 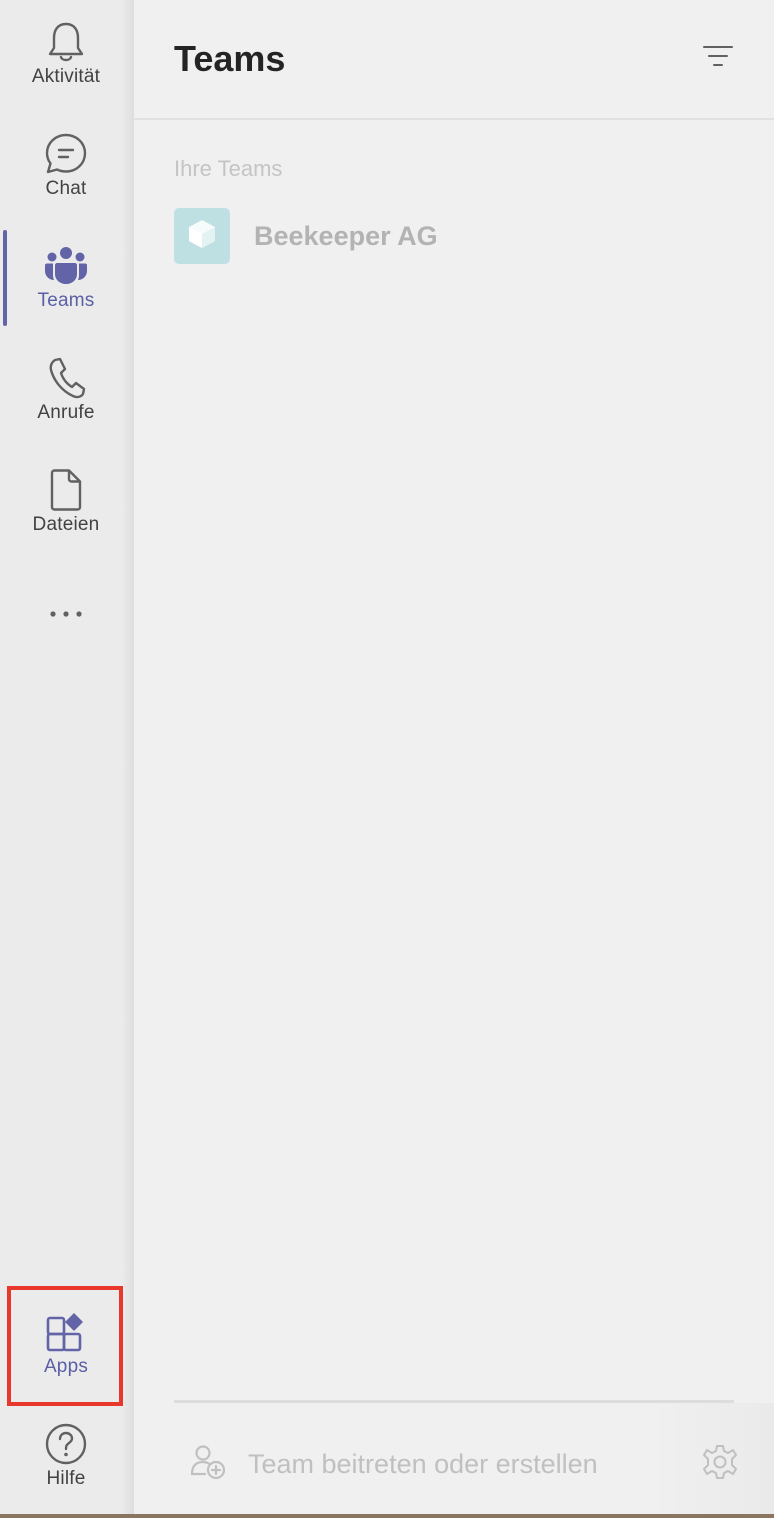 What do you see at coordinates (66, 300) in the screenshot?
I see `rail-item-label: Teams` at bounding box center [66, 300].